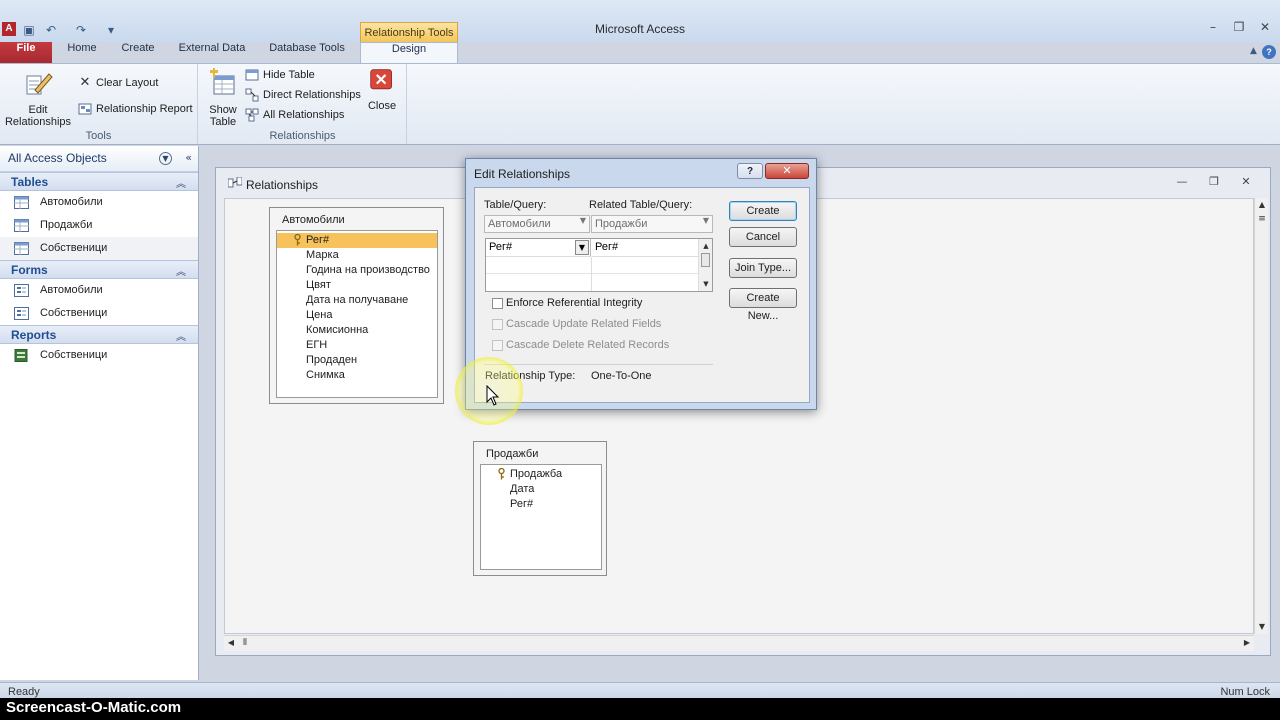  What do you see at coordinates (541, 489) in the screenshot?
I see `table-field: Дата` at bounding box center [541, 489].